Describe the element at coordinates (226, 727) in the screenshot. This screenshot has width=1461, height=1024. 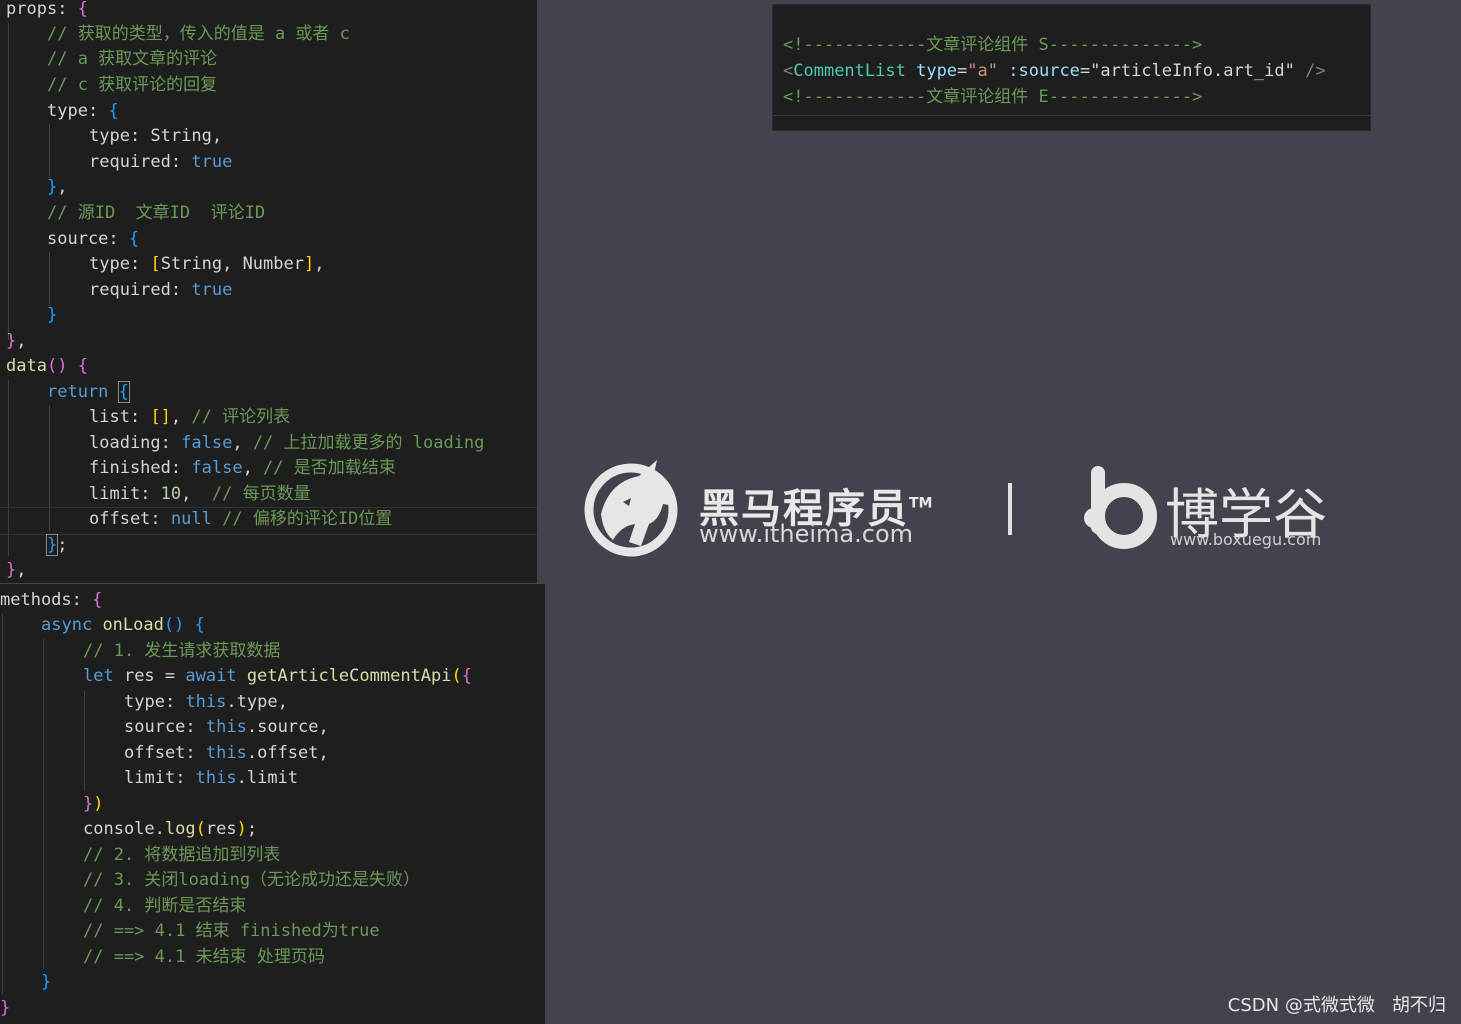
I see `code-line: source: this.source,` at that location.